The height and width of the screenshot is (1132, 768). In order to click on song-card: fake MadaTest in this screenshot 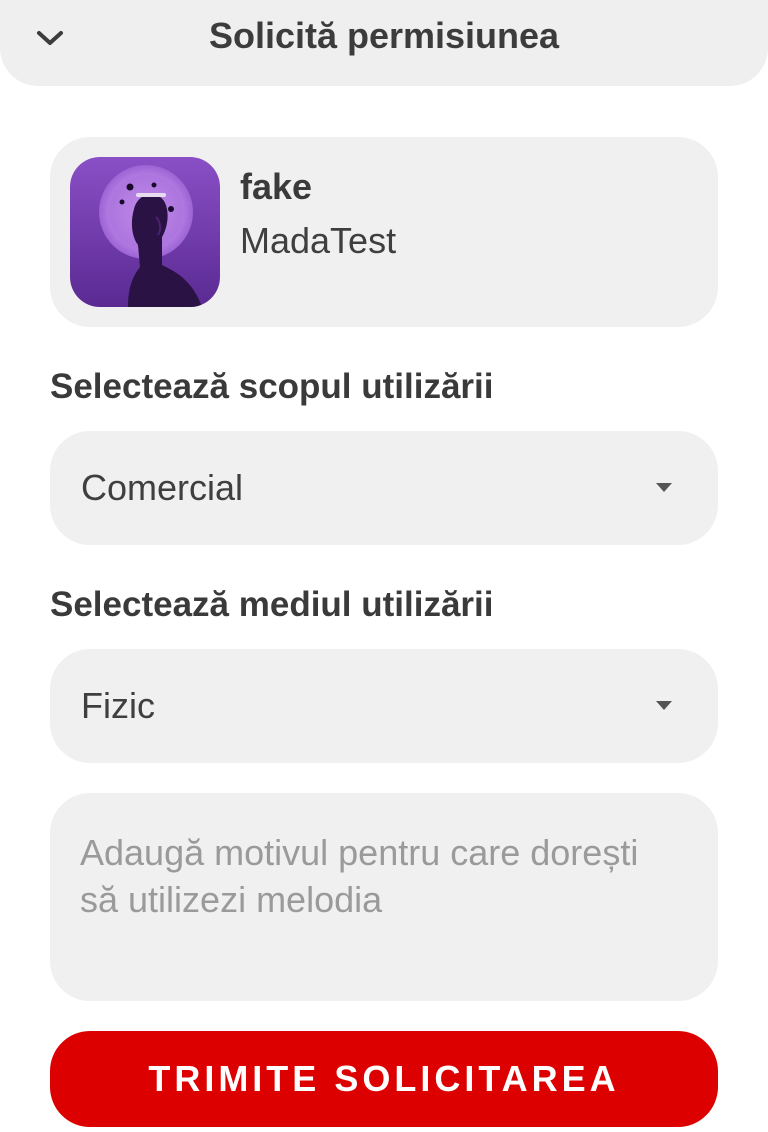, I will do `click(384, 232)`.